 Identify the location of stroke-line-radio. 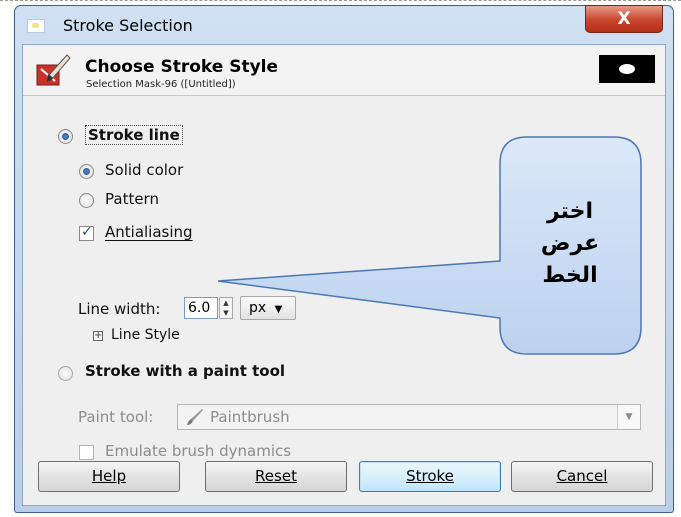
(65, 136).